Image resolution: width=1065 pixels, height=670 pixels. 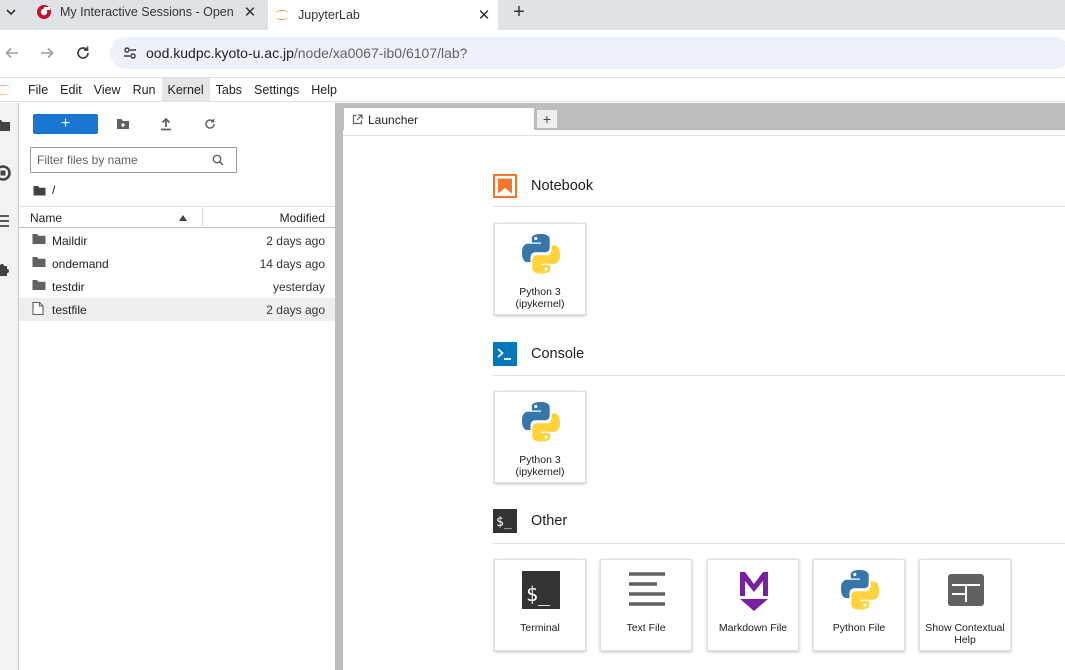 What do you see at coordinates (65, 124) in the screenshot?
I see `new-launcher-button: +` at bounding box center [65, 124].